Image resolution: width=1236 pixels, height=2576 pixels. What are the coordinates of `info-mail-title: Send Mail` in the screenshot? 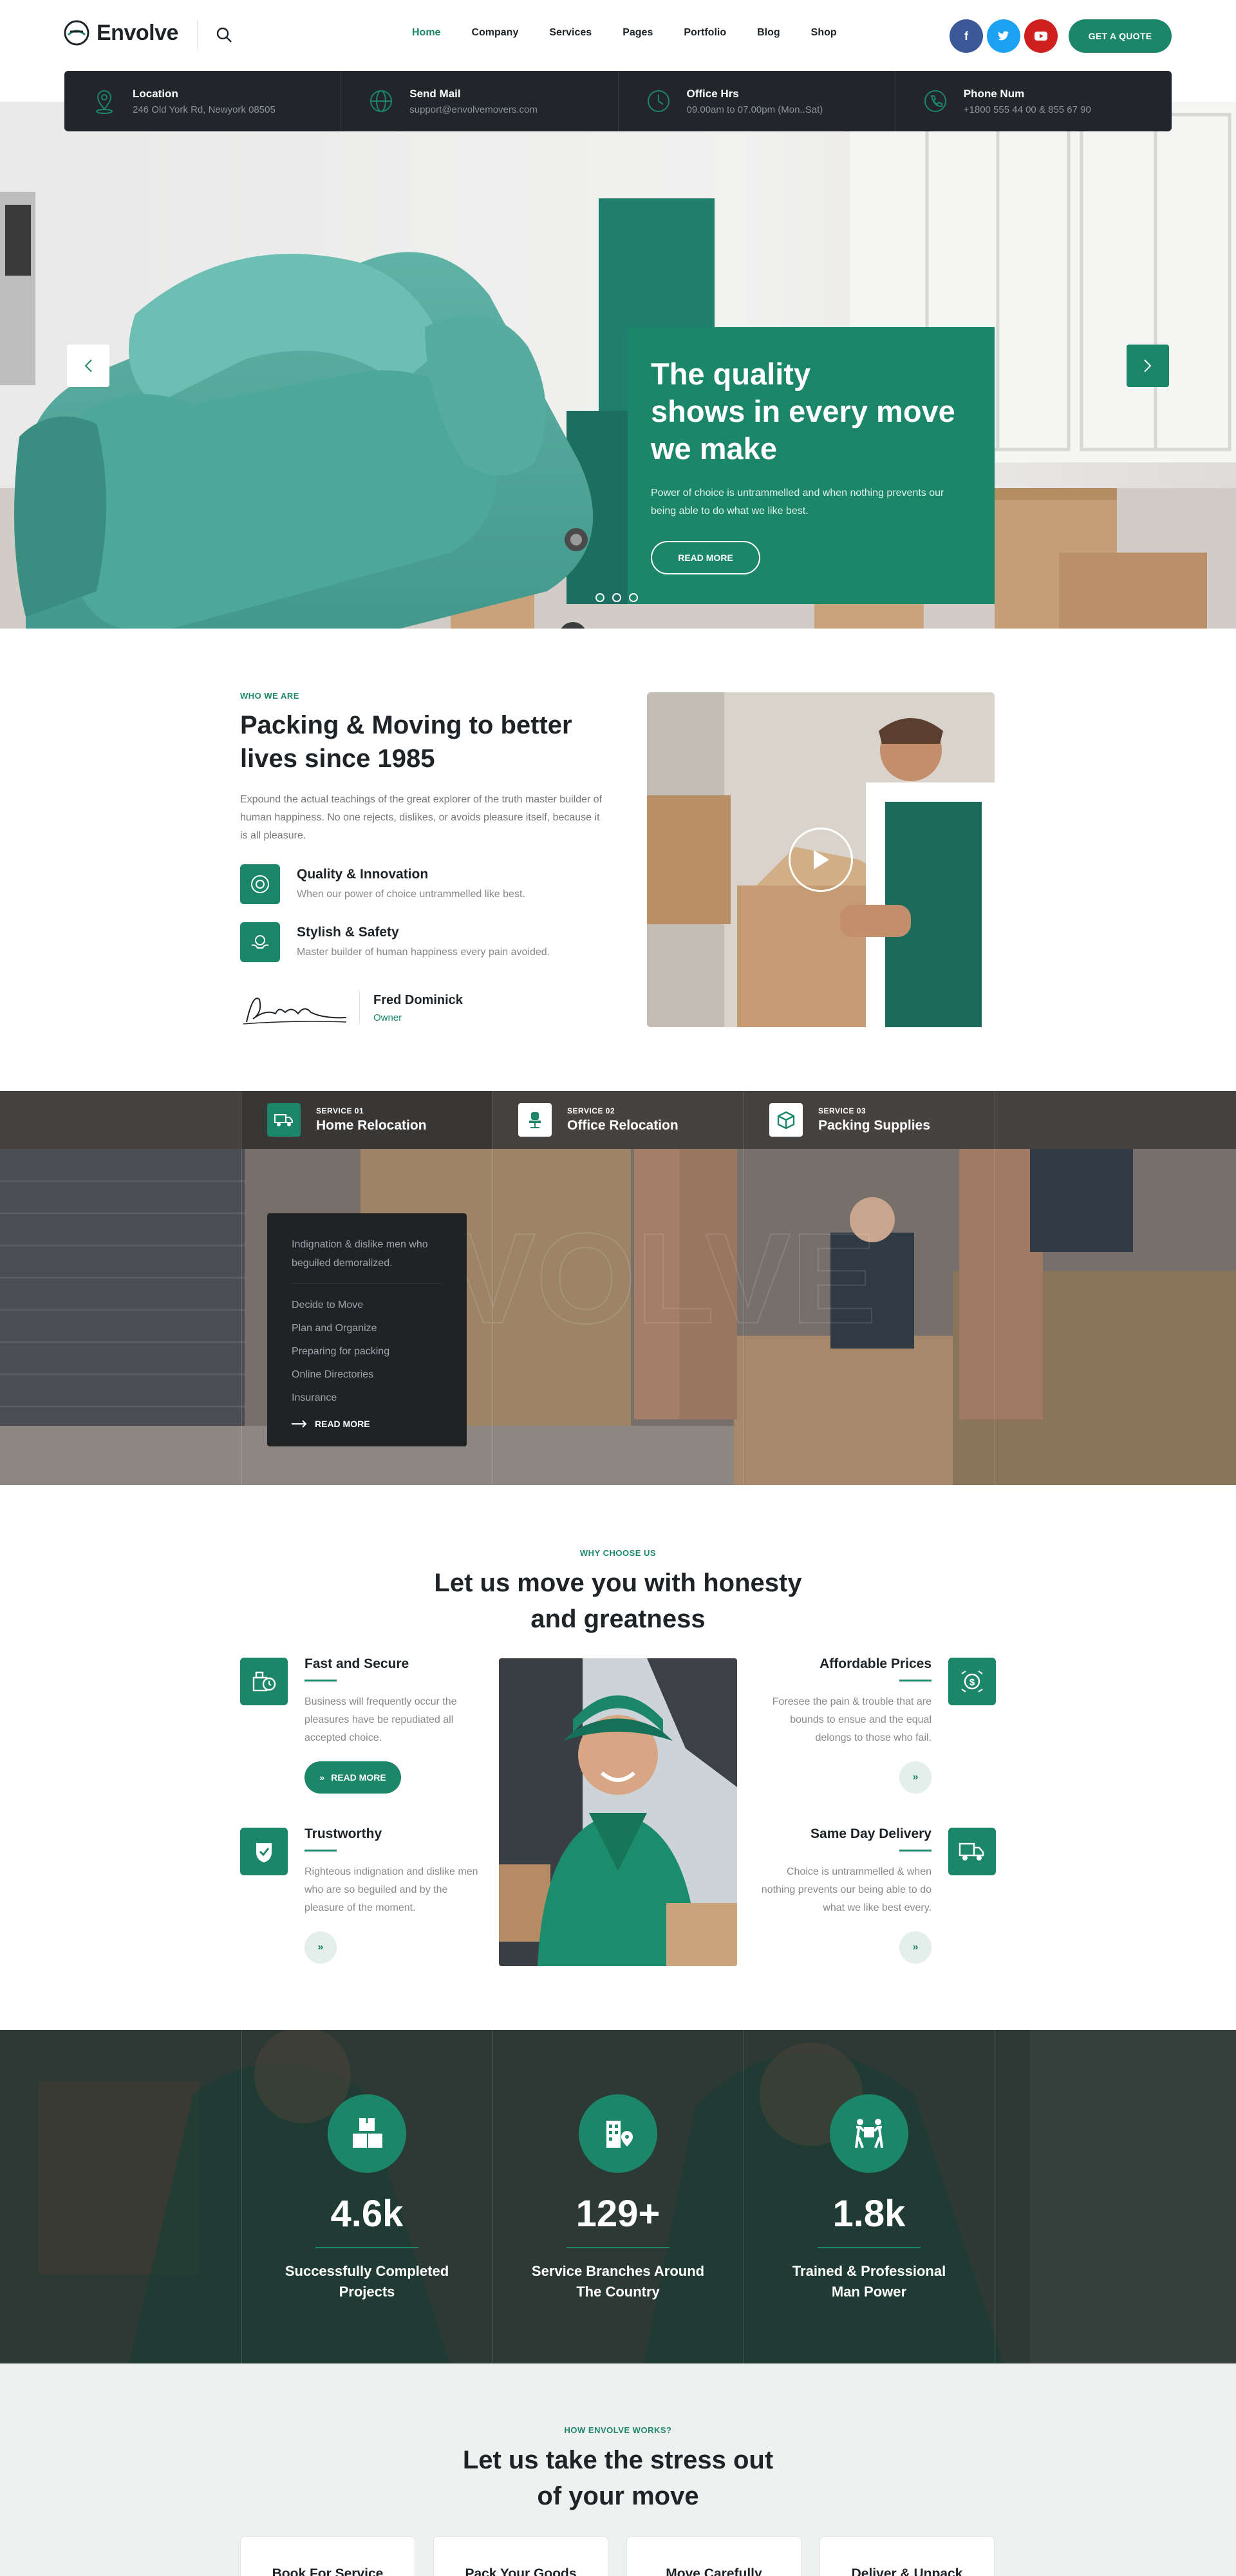 It's located at (435, 93).